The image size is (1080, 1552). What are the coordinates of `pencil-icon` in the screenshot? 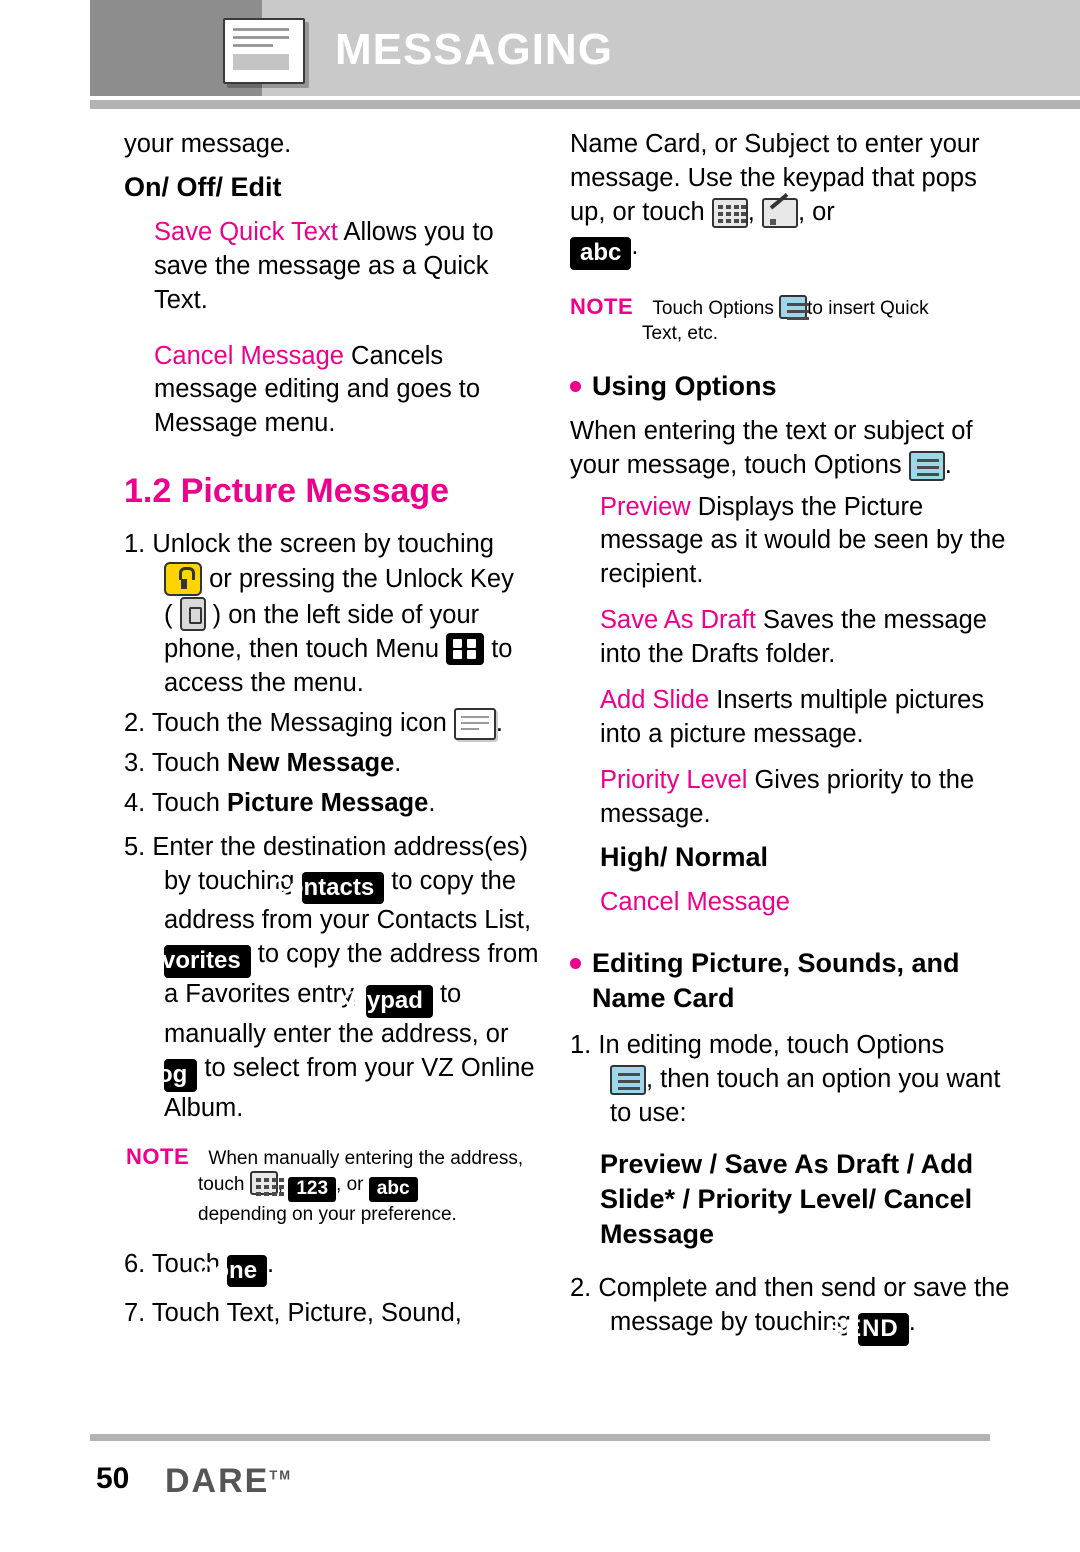 It's located at (779, 212).